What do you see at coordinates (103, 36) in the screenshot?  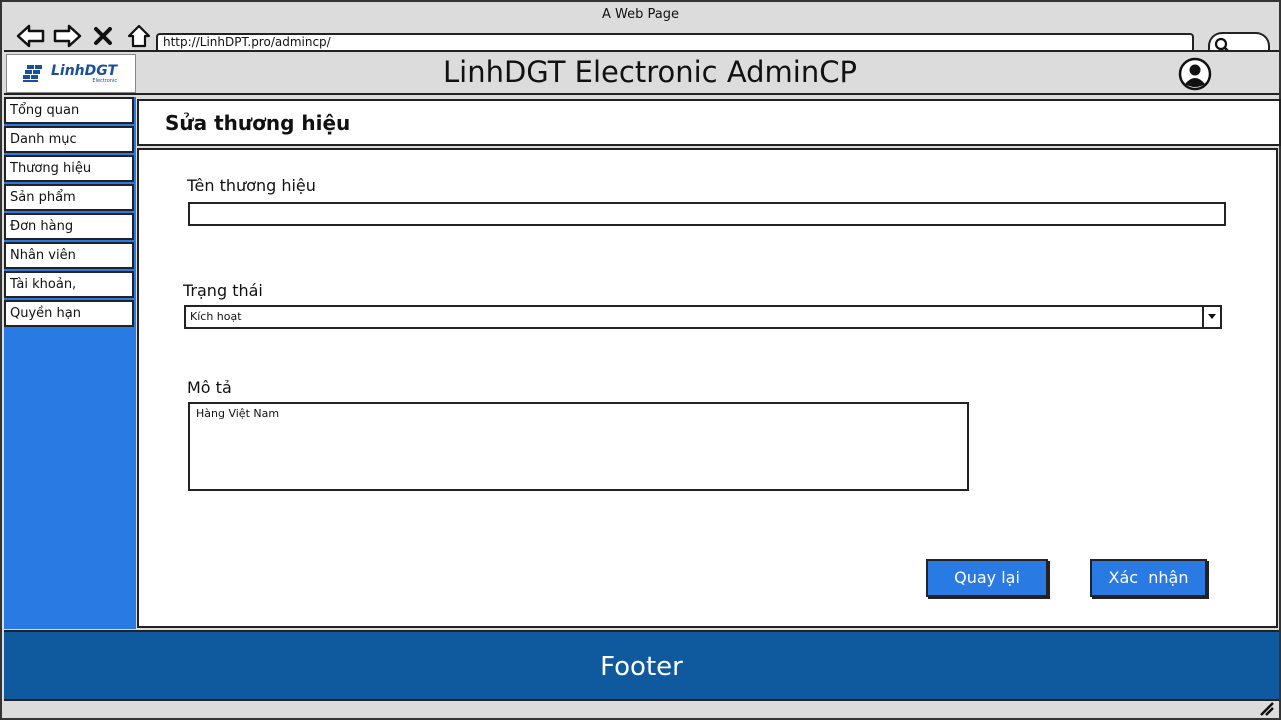 I see `close-icon` at bounding box center [103, 36].